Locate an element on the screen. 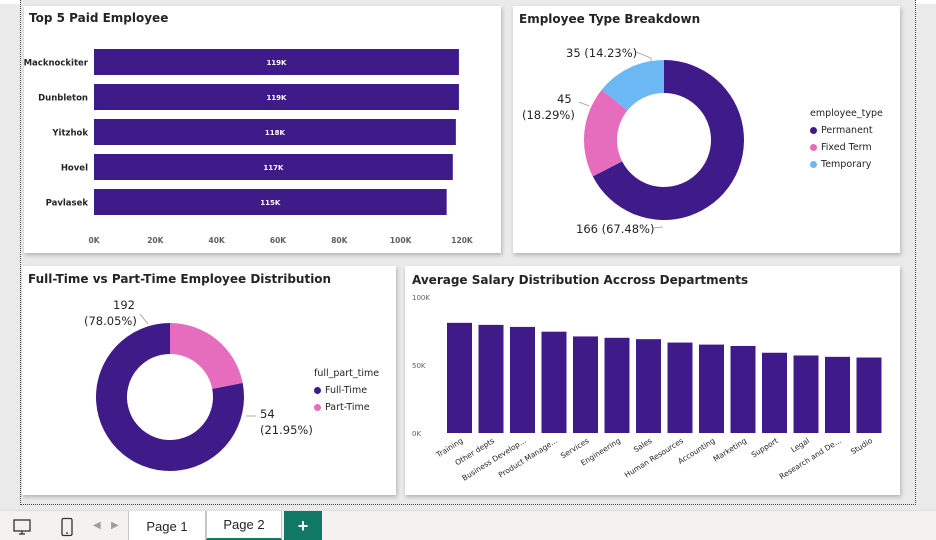  data-label: 115K is located at coordinates (270, 203).